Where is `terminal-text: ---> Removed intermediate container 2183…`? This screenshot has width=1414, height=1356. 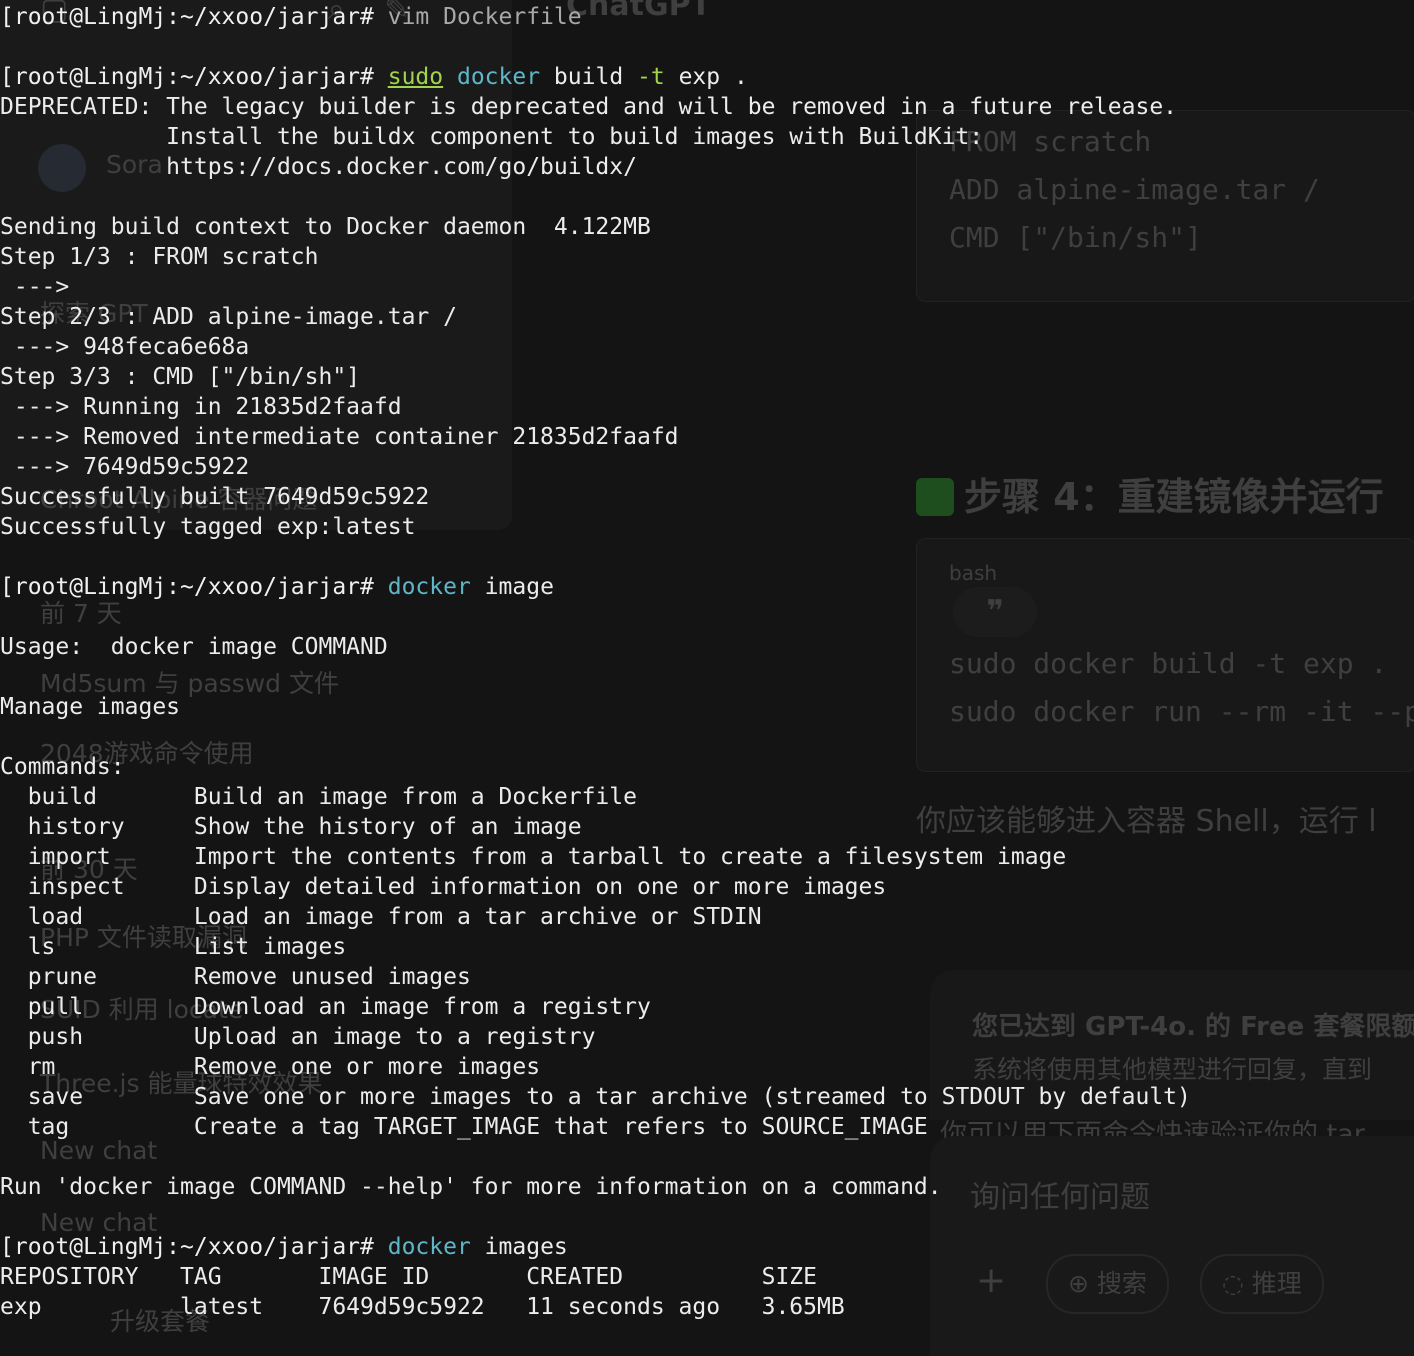 terminal-text: ---> Removed intermediate container 2183… is located at coordinates (339, 437).